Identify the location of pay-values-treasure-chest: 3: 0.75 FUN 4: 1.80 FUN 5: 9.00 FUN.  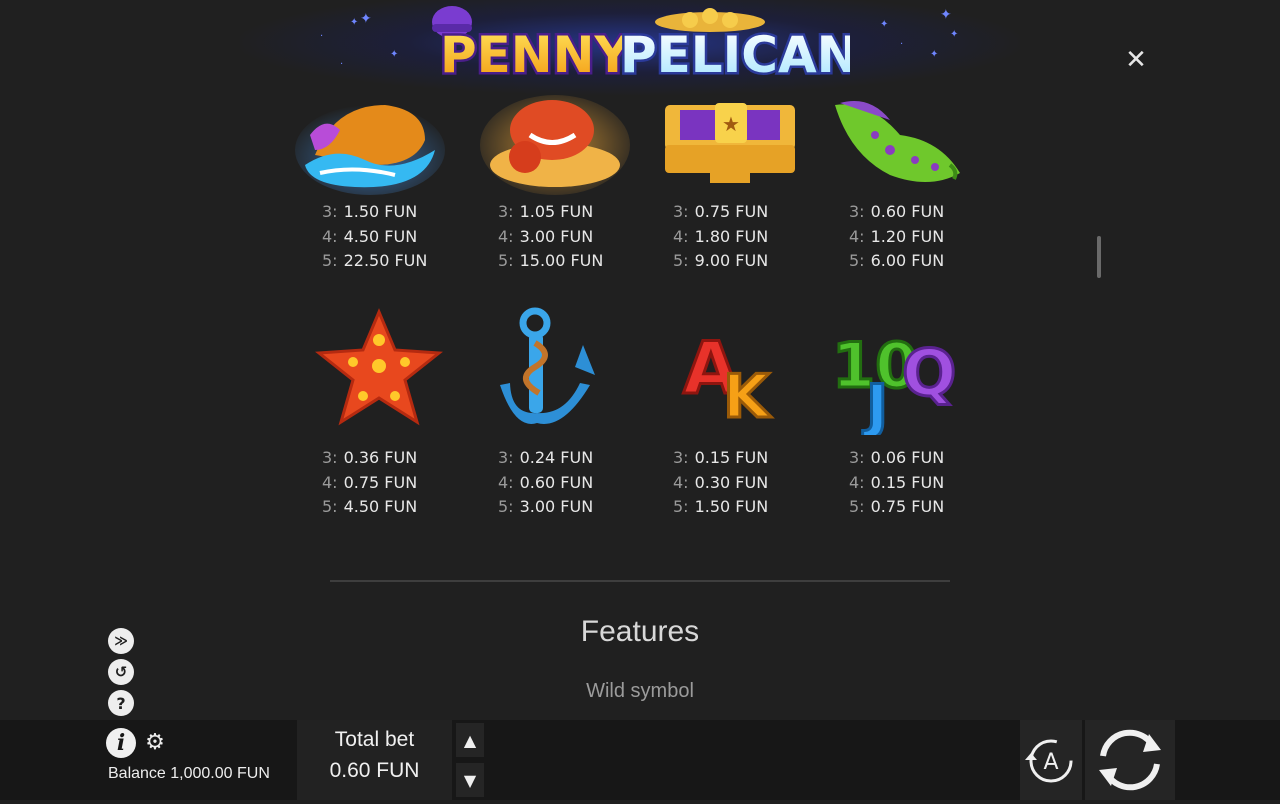
(720, 237).